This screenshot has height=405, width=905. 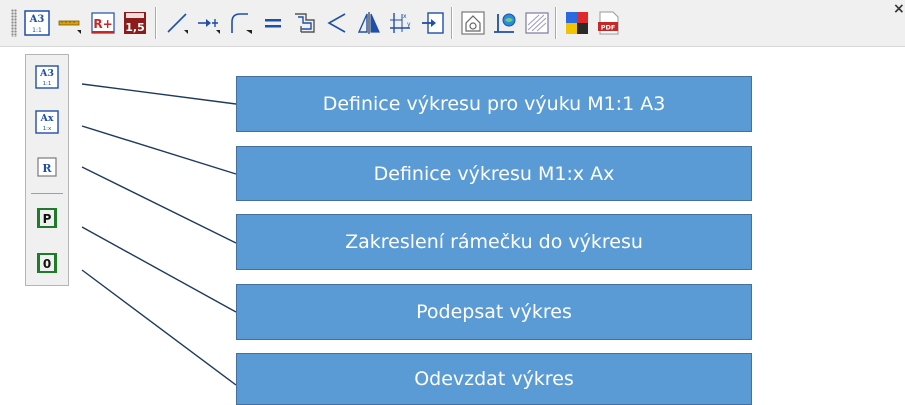 What do you see at coordinates (494, 379) in the screenshot?
I see `callout-submit: Odevzdat výkres` at bounding box center [494, 379].